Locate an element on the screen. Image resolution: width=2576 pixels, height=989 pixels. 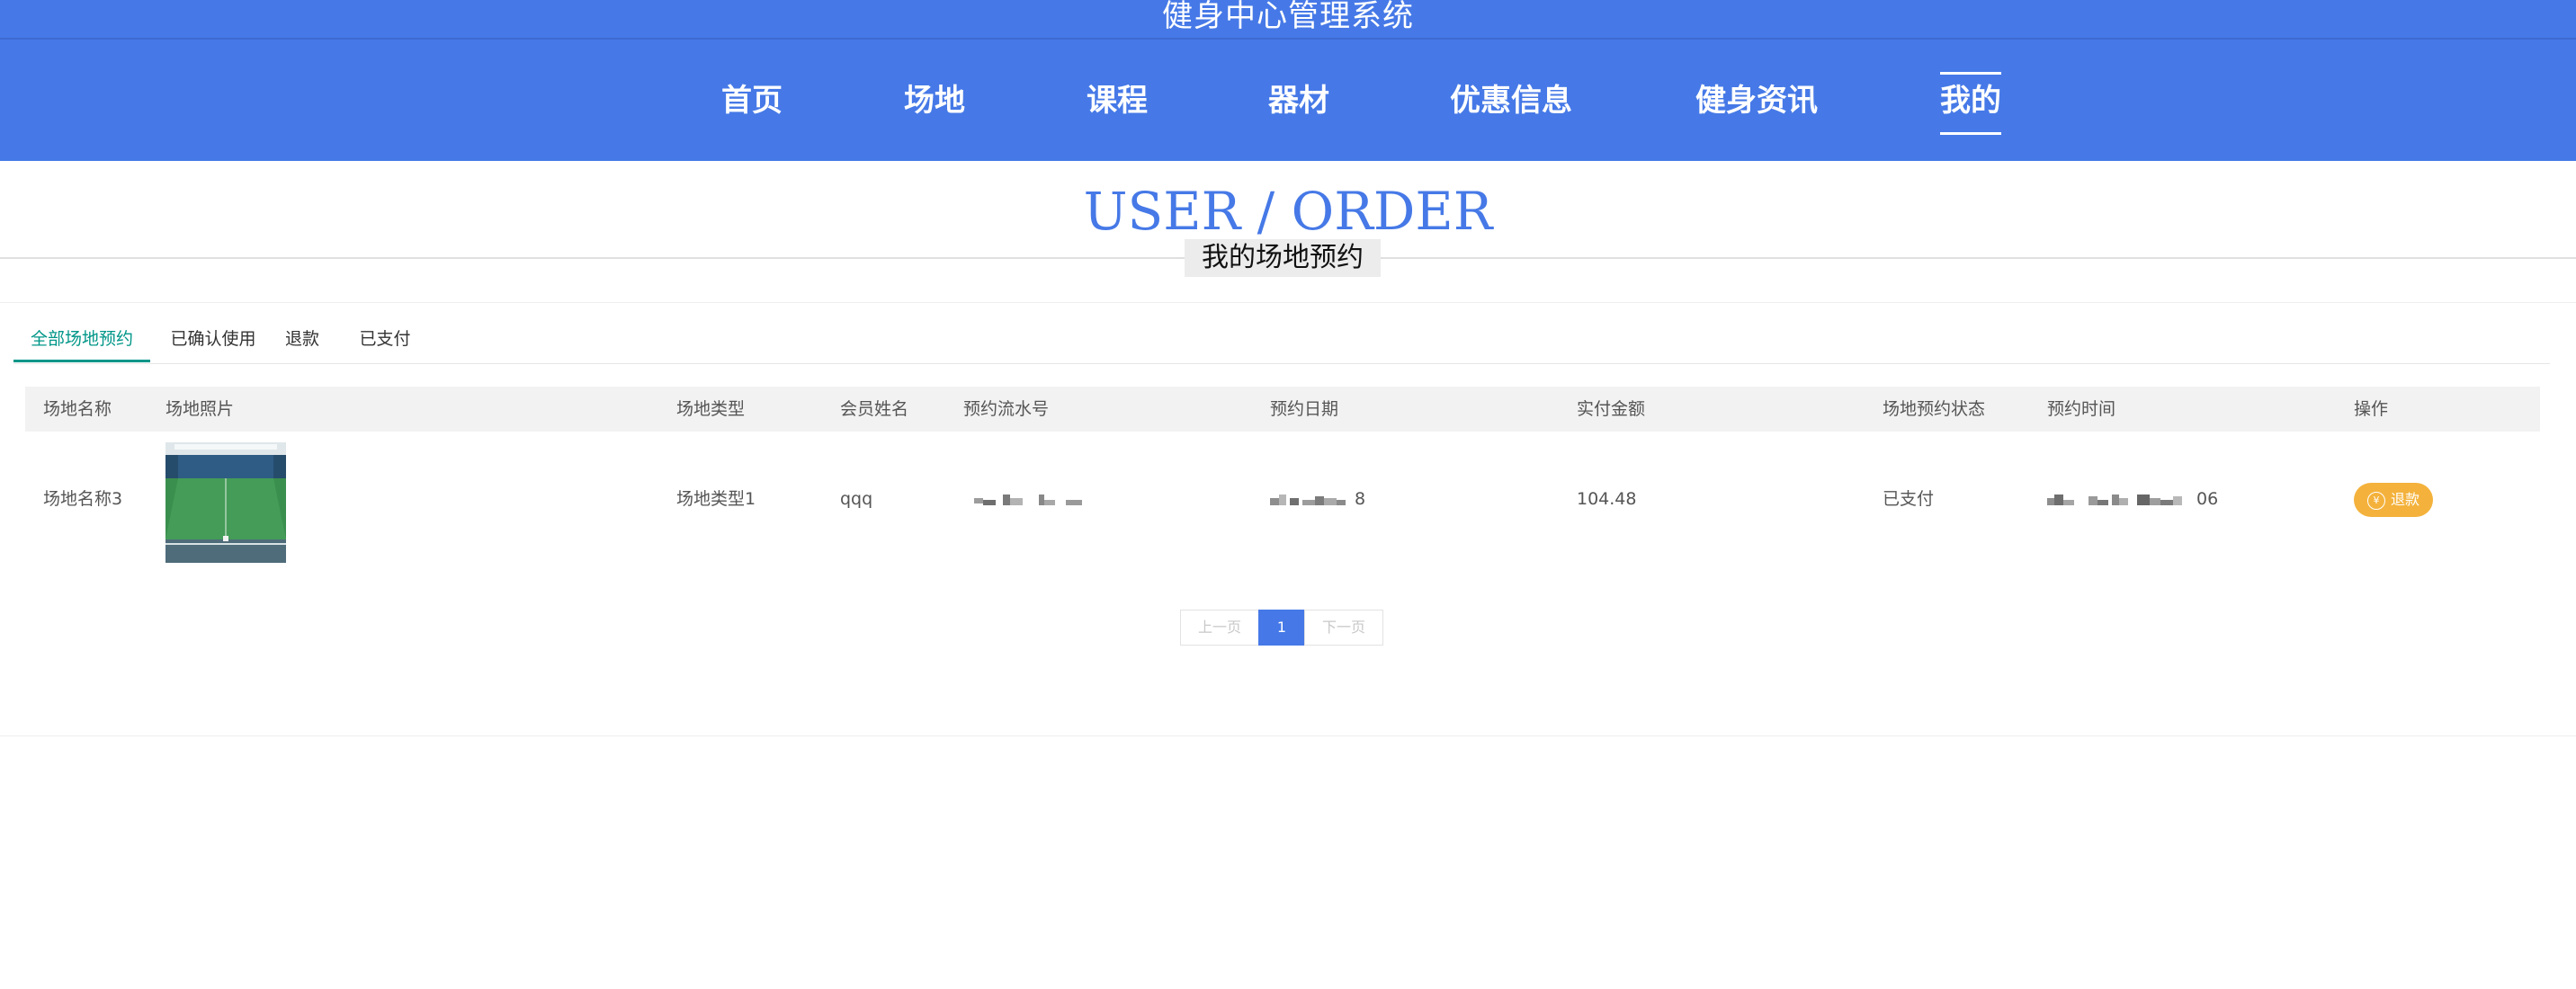
page-title-en: USER / ORDER is located at coordinates (1288, 211).